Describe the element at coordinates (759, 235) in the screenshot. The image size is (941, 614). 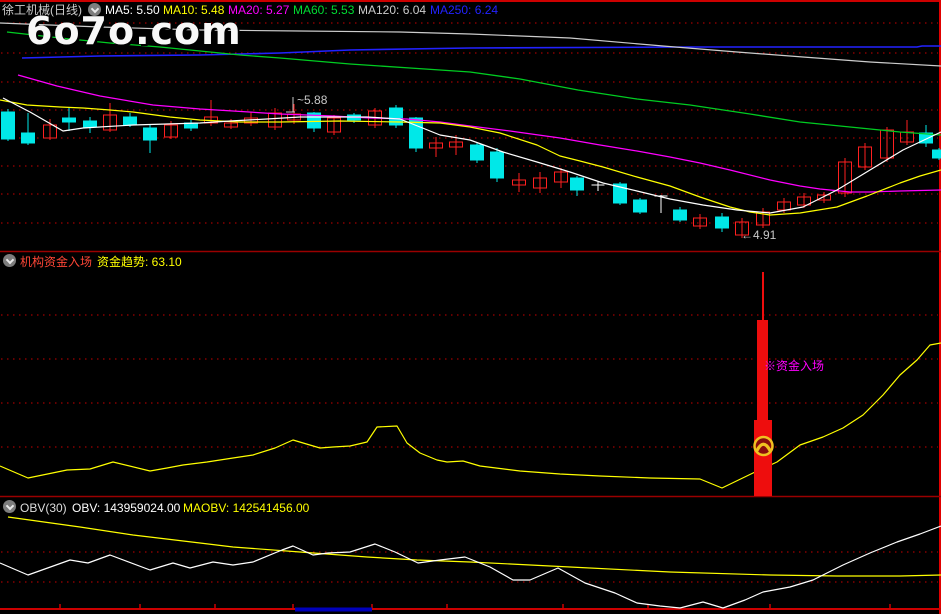
I see `low-price-marker: ←4.91` at that location.